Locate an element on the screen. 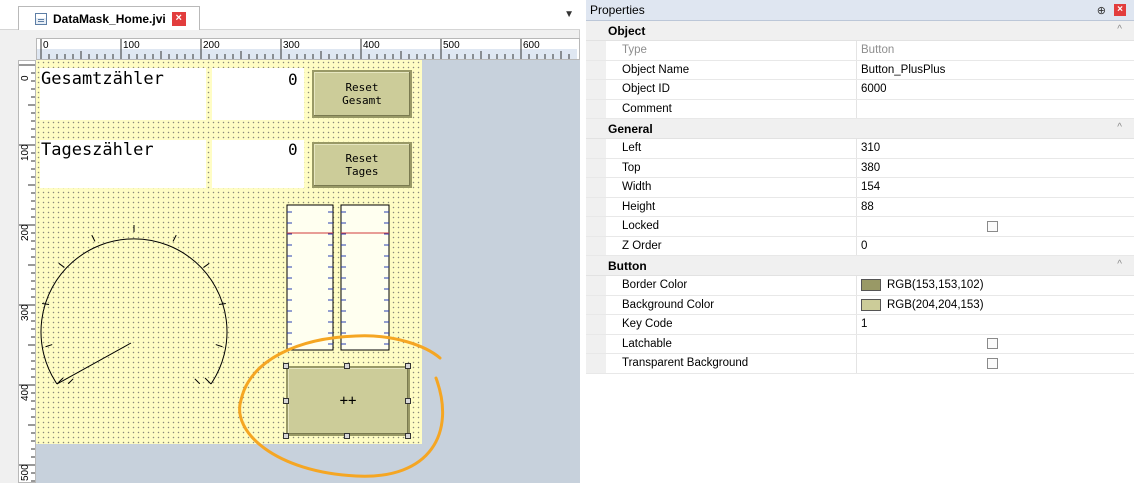 The width and height of the screenshot is (1134, 483). property-value: 88 is located at coordinates (867, 207).